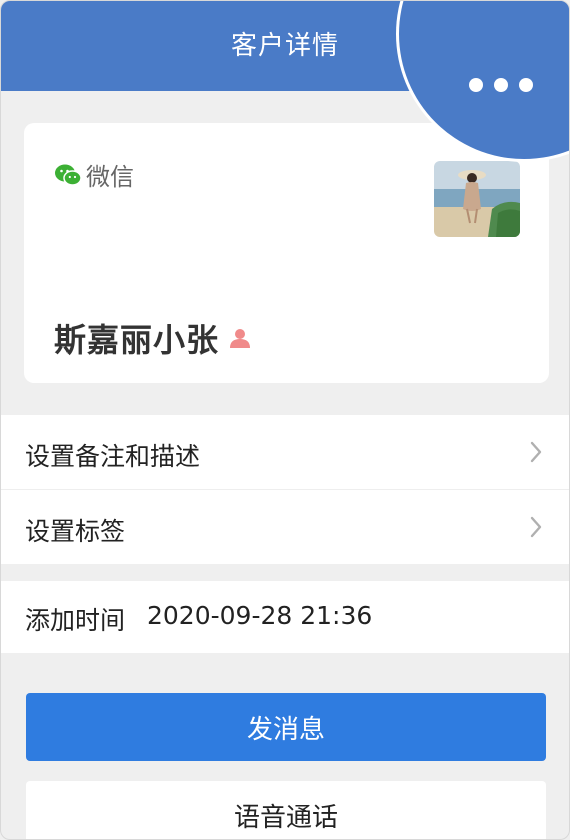 This screenshot has height=840, width=570. What do you see at coordinates (110, 177) in the screenshot?
I see `source-label: 微信` at bounding box center [110, 177].